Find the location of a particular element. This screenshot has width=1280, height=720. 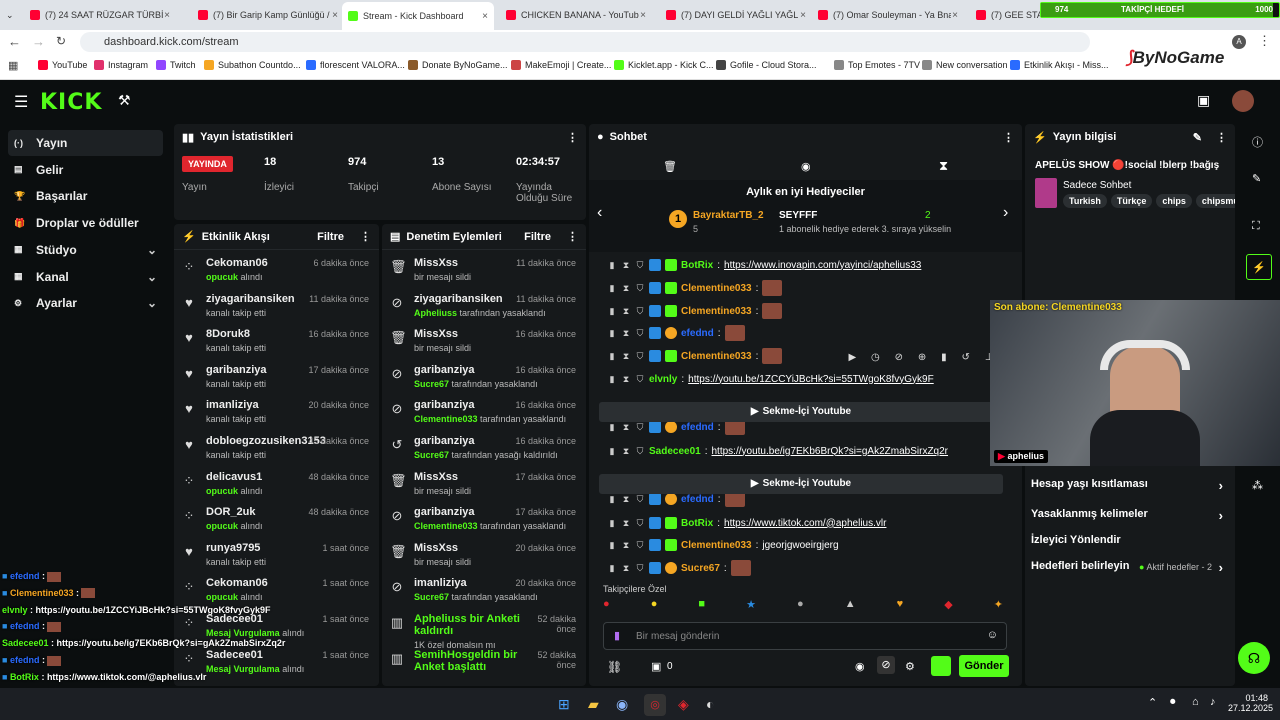

browser-tab: Stream - Kick Dashboard × is located at coordinates (418, 16).